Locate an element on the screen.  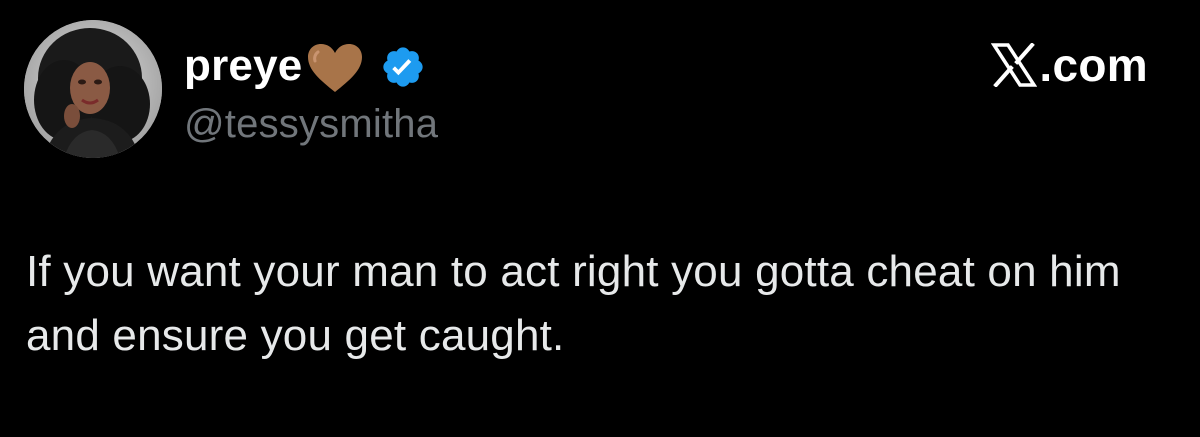
display-name: preye is located at coordinates (243, 66).